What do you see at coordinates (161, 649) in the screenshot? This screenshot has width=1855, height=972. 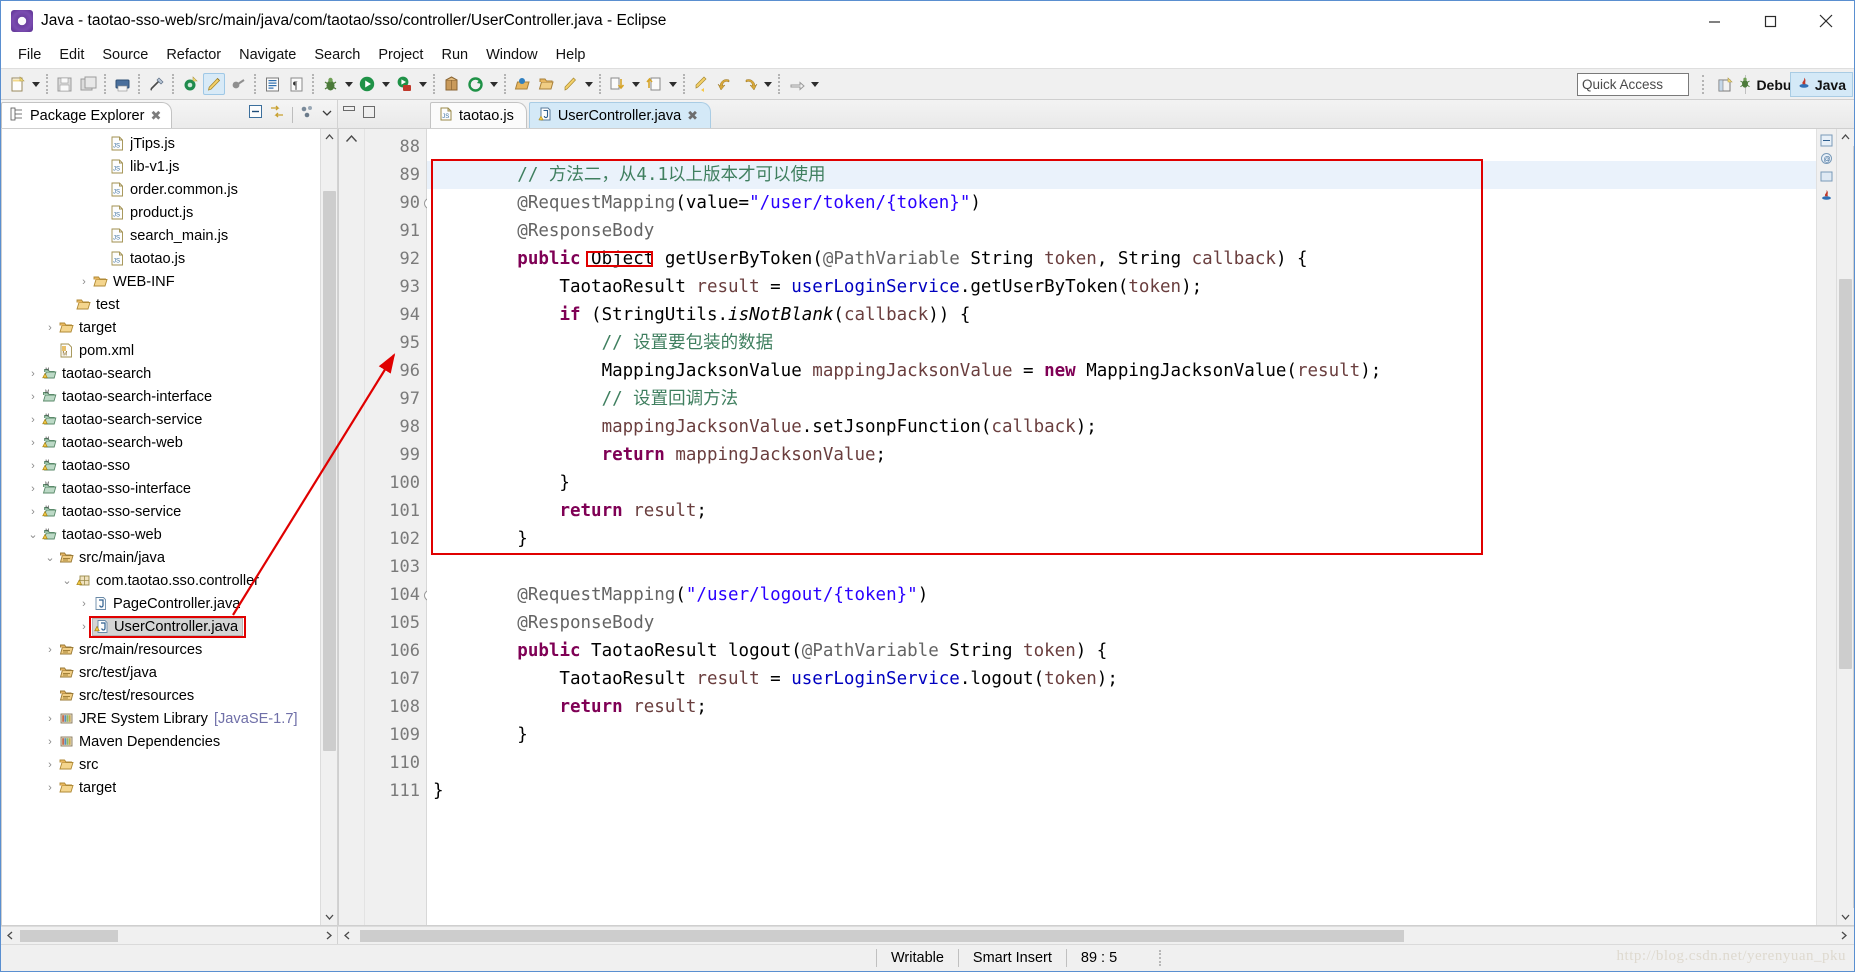 I see `tree-item-src-main-resources: › src/main/resources` at bounding box center [161, 649].